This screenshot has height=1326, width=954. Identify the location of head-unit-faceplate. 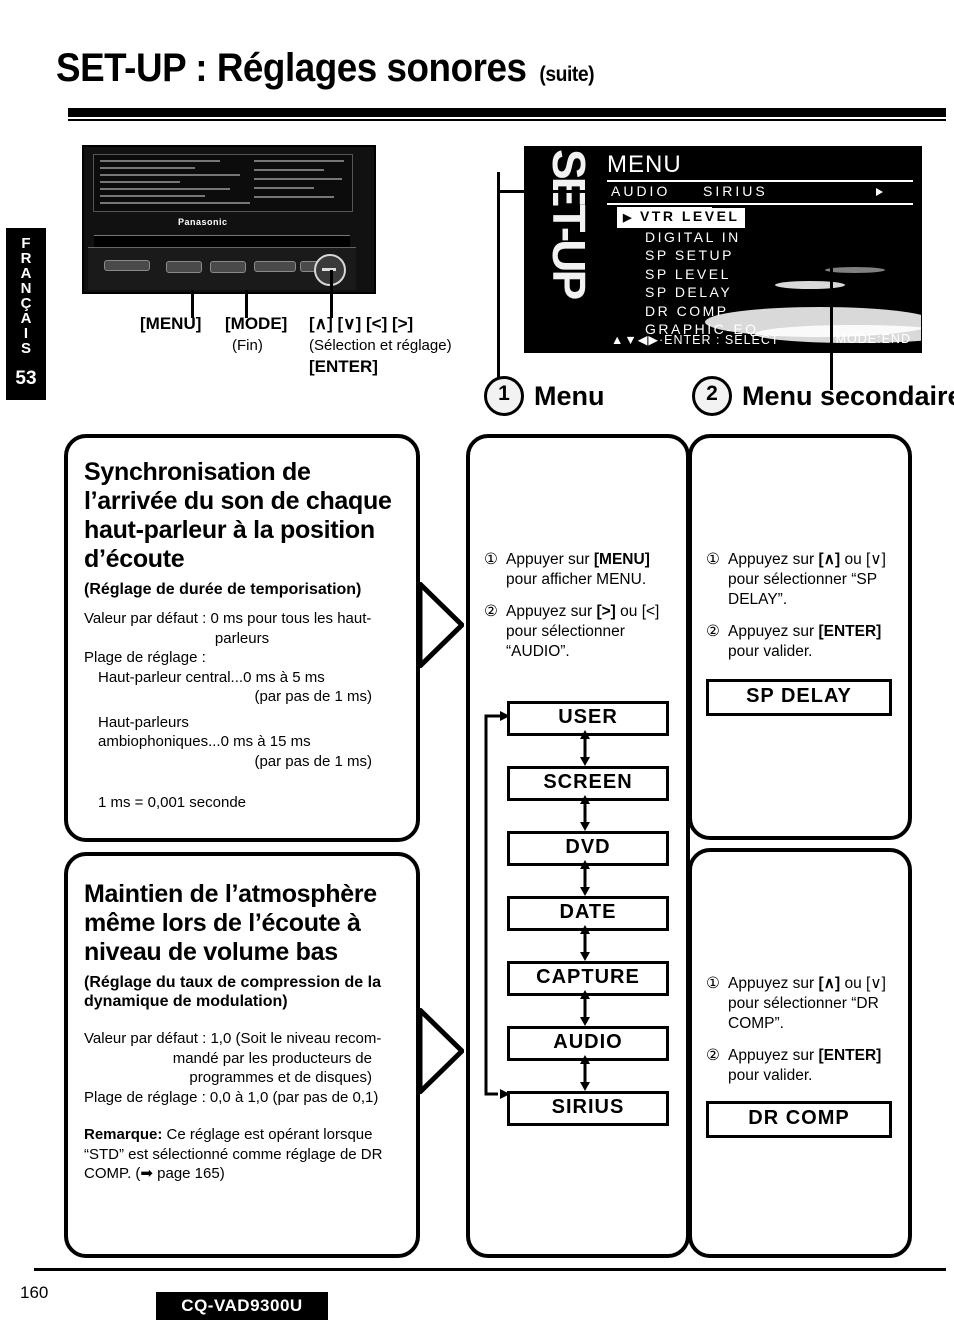
(222, 268).